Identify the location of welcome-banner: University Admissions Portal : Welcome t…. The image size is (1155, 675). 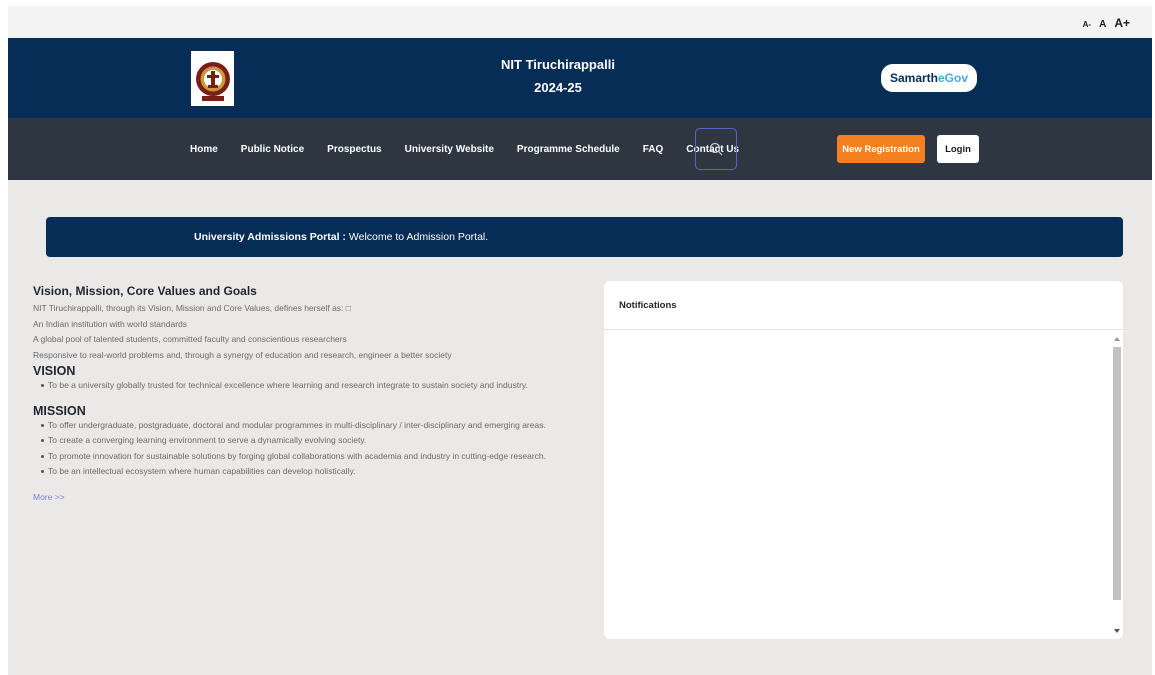
(584, 237).